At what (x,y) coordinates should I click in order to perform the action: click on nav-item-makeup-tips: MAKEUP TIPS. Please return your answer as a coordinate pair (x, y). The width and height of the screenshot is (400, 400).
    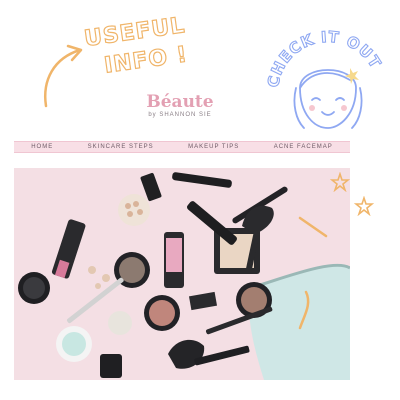
    Looking at the image, I should click on (213, 147).